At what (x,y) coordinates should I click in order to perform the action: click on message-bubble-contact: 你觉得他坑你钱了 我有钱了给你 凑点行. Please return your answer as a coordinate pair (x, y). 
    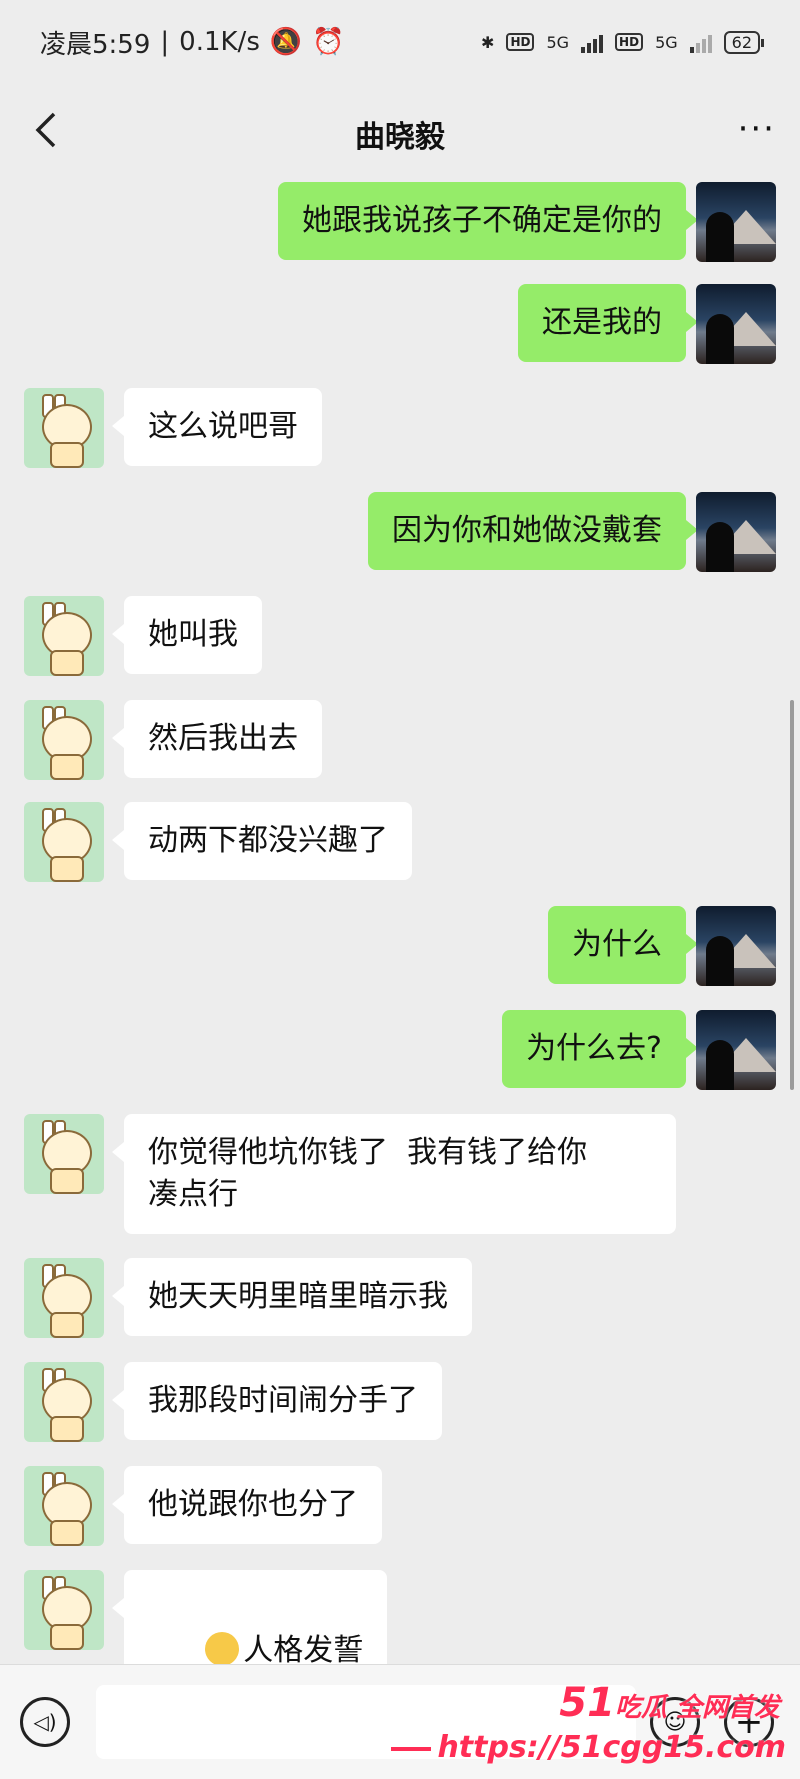
    Looking at the image, I should click on (394, 1174).